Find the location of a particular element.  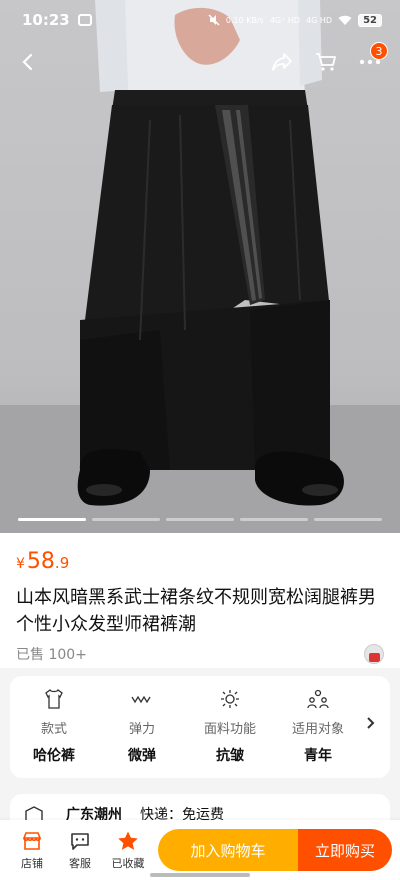

service-tab: 客服 is located at coordinates (80, 850).